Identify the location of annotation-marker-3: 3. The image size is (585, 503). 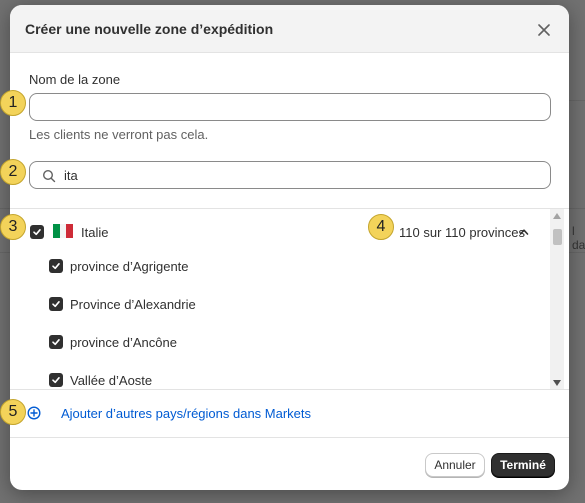
(13, 227).